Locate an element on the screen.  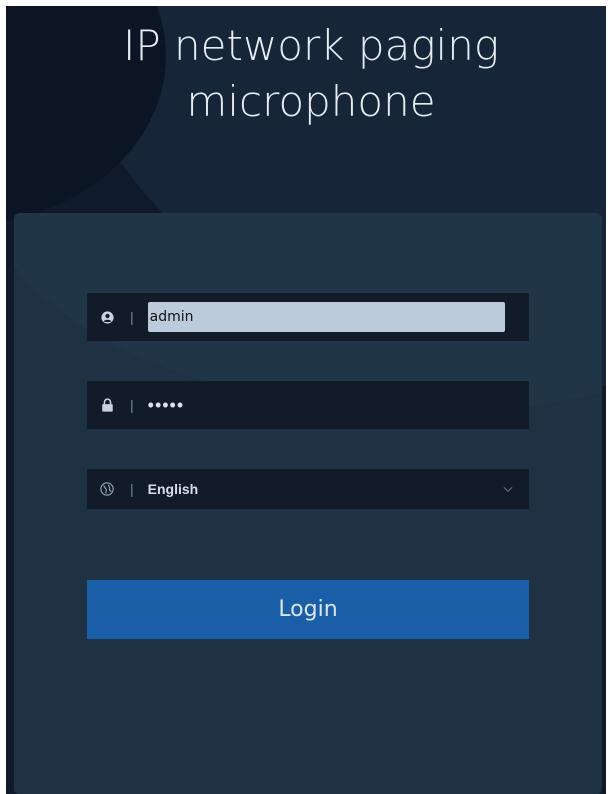
chevron-down-icon is located at coordinates (508, 489).